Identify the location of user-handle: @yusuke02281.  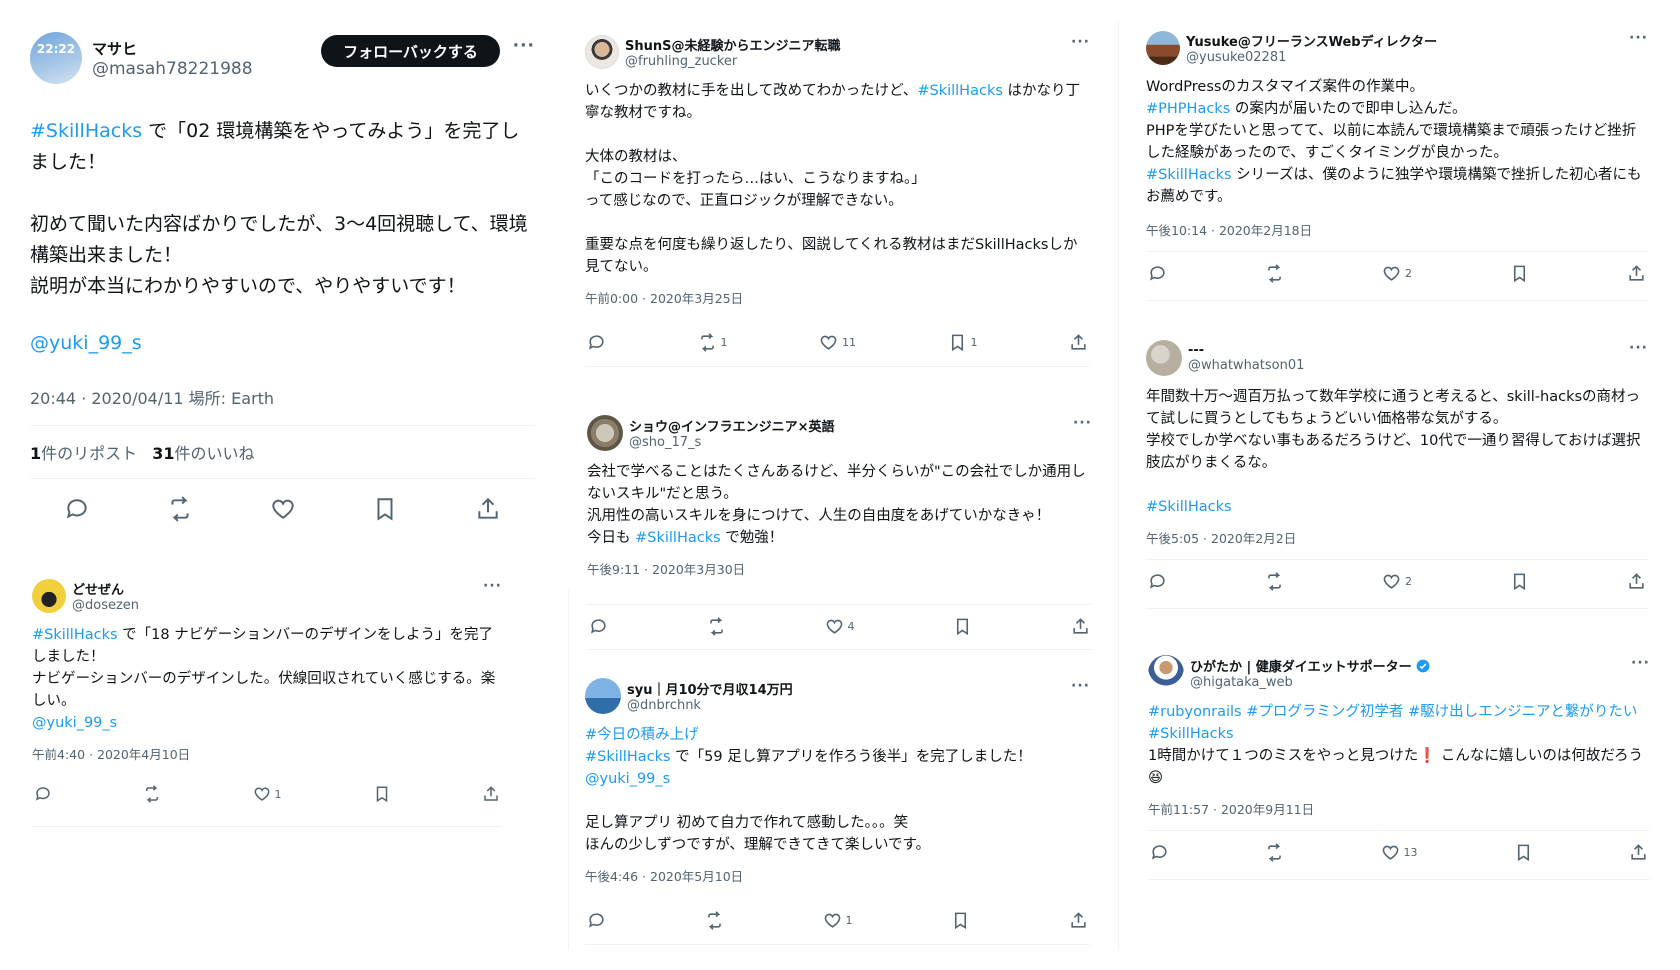
(1311, 57).